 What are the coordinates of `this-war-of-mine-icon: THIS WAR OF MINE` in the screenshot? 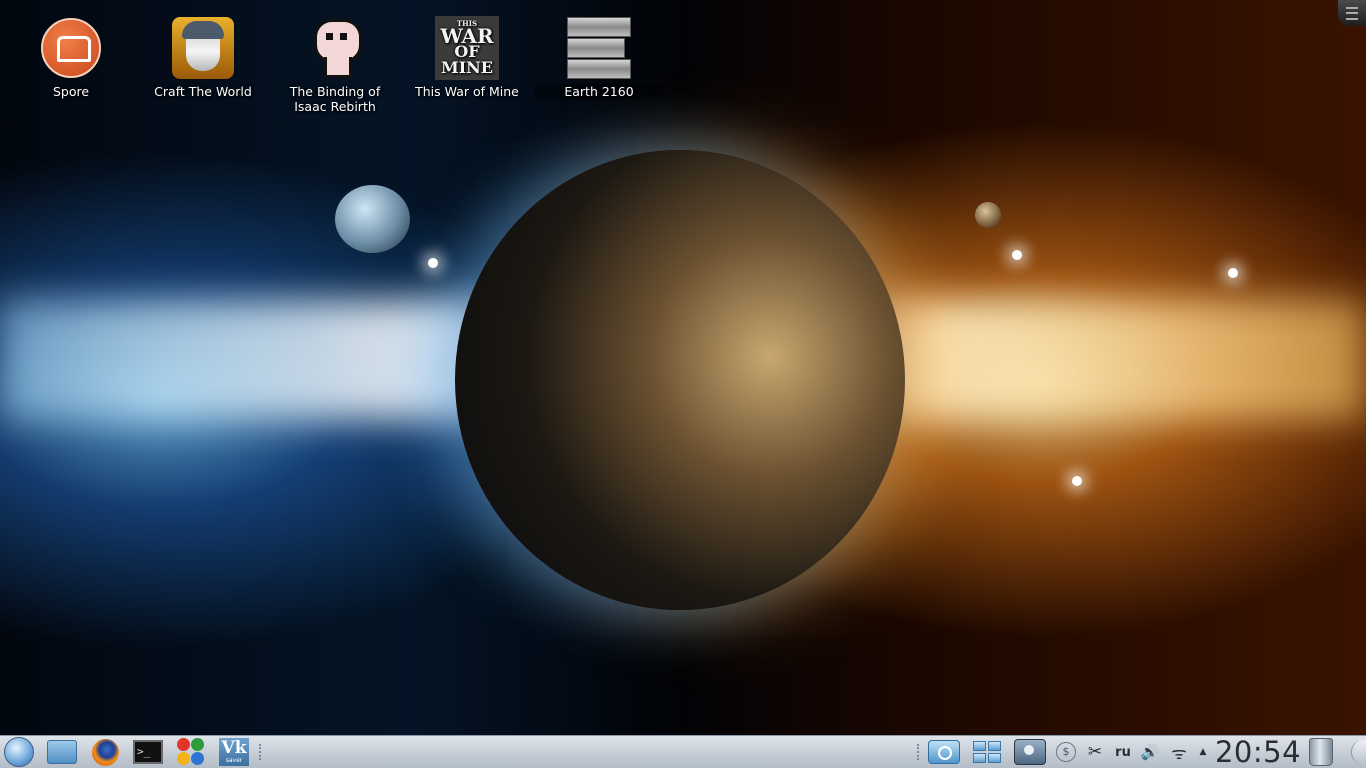 It's located at (467, 48).